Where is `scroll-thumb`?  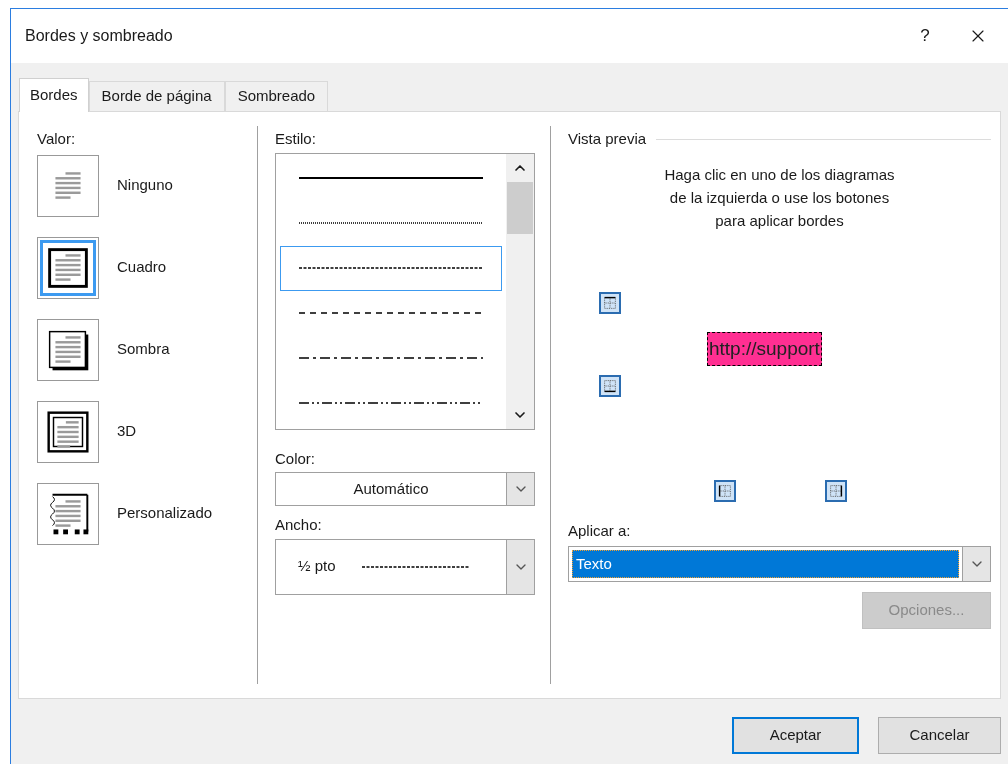
scroll-thumb is located at coordinates (520, 207).